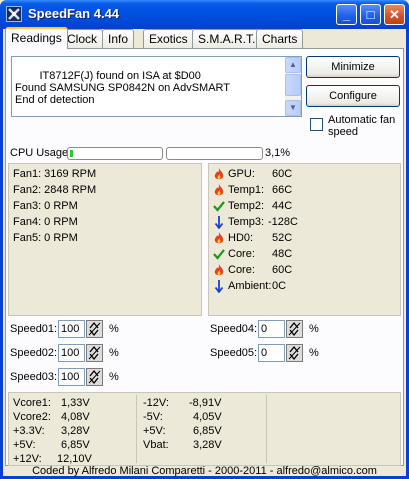 This screenshot has height=479, width=409. I want to click on voltage-value: -8,91V, so click(205, 403).